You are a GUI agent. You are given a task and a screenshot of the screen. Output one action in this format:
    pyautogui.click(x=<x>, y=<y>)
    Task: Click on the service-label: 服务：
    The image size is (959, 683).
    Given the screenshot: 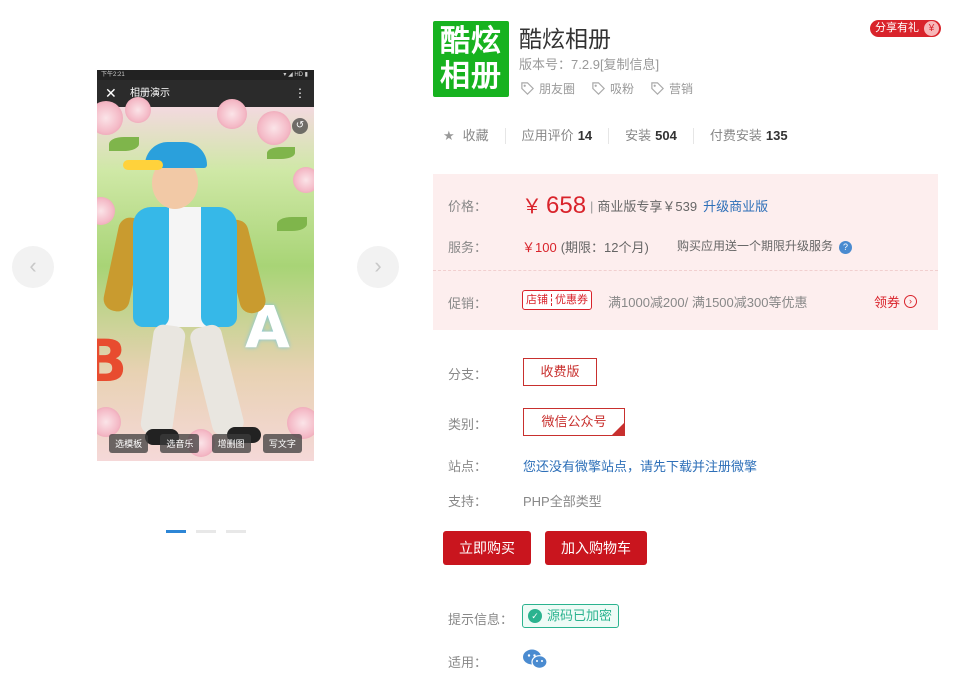 What is the action you would take?
    pyautogui.click(x=468, y=247)
    